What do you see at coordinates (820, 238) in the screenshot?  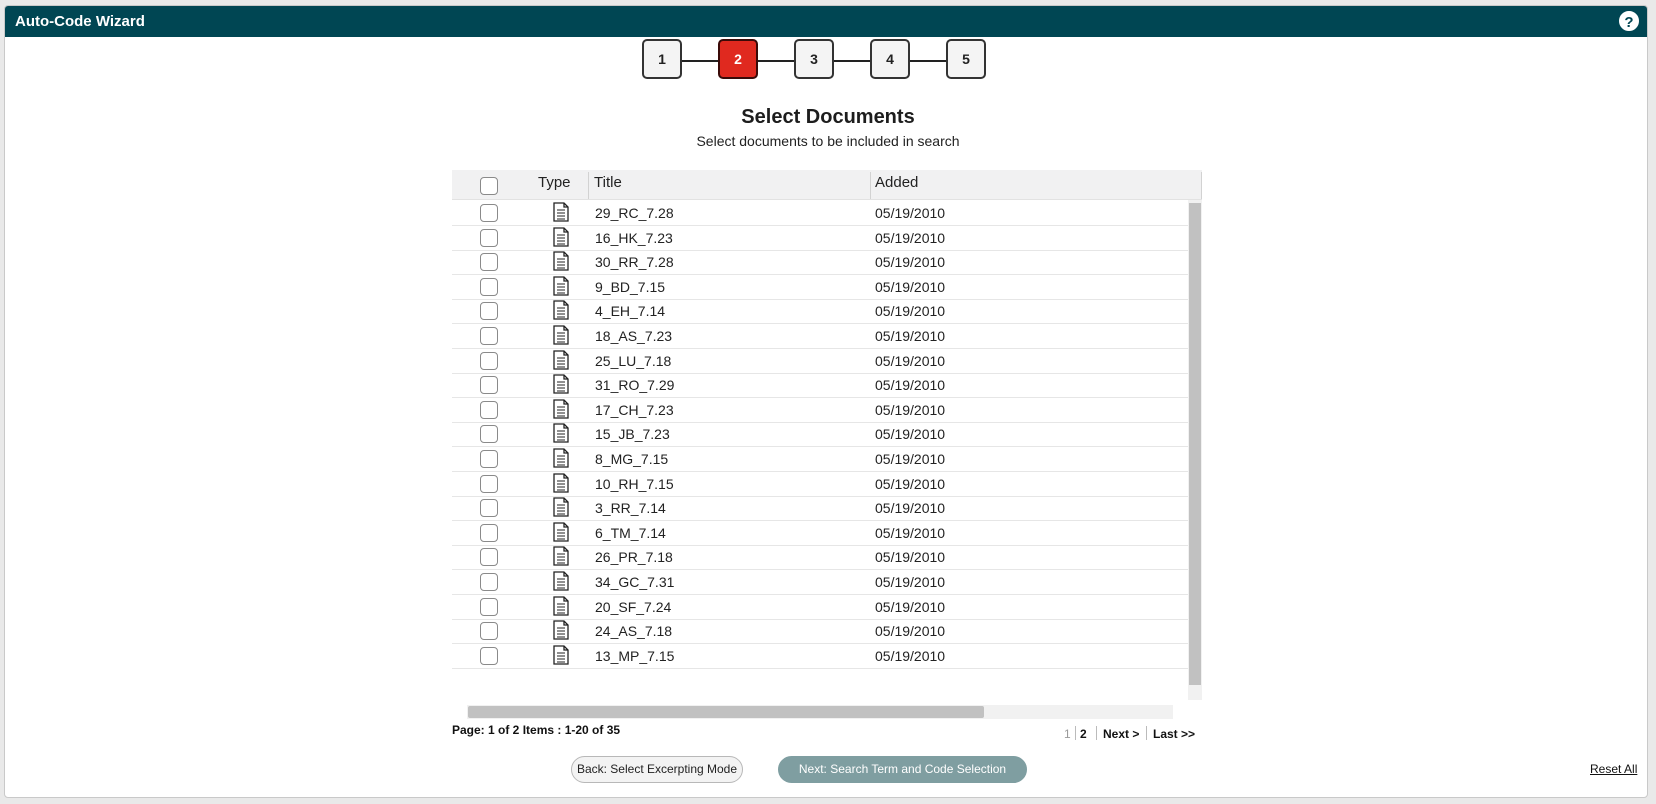 I see `table-row: 16_HK_7.23 05/19/2010` at bounding box center [820, 238].